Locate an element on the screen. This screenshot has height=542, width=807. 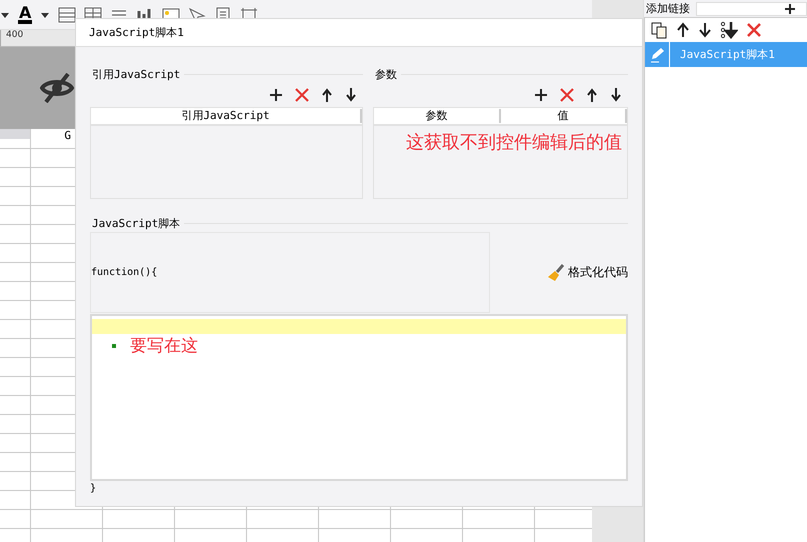
move-bottom-icon is located at coordinates (729, 30).